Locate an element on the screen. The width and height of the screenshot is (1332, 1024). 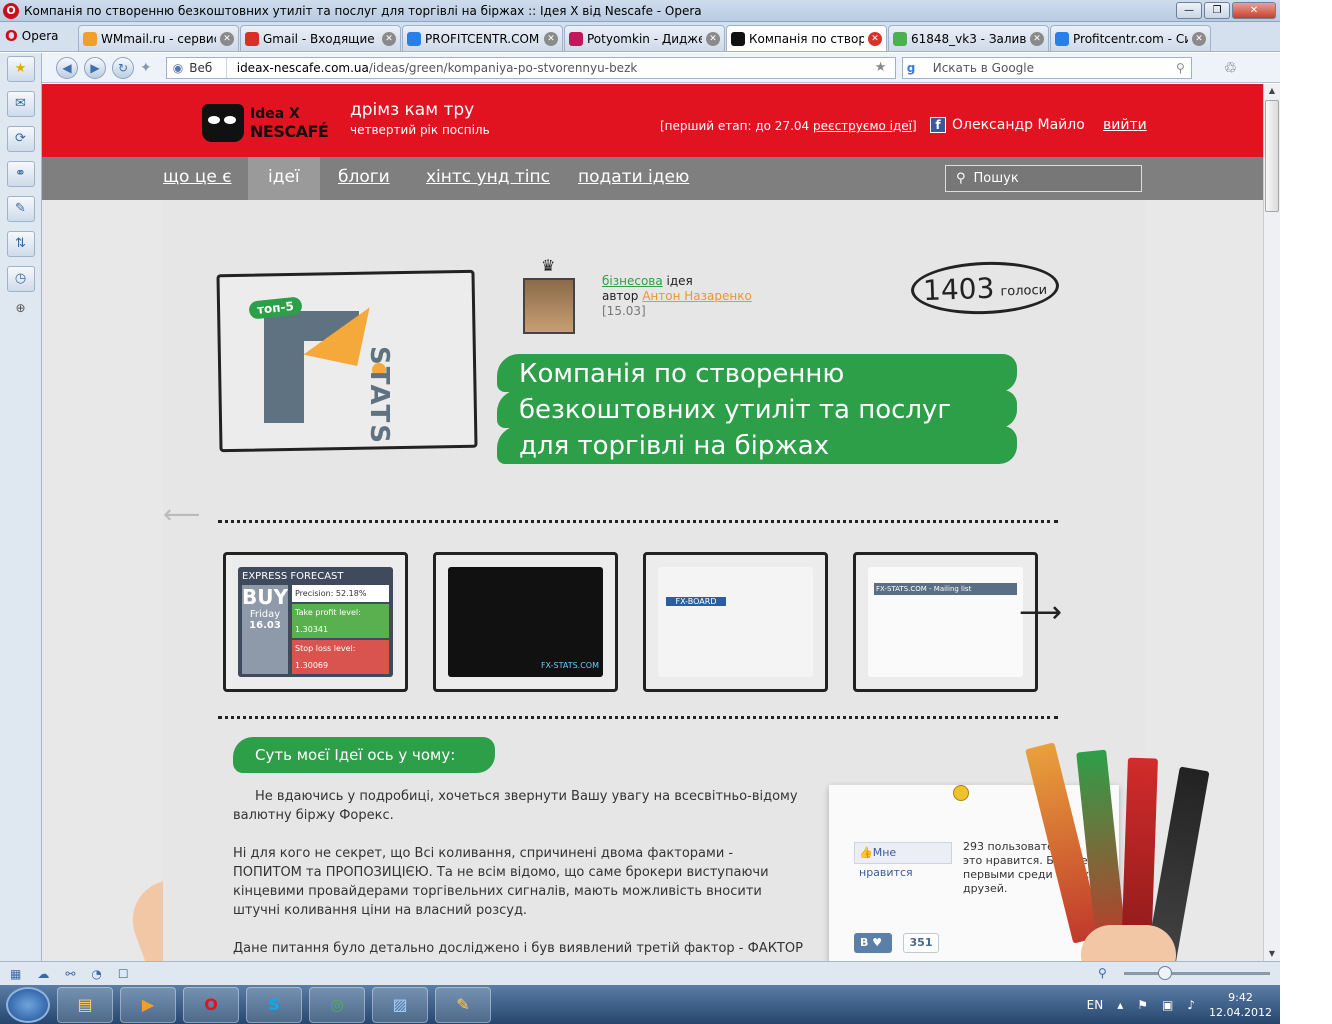
slider-next-arrow-icon: ⟶ is located at coordinates (1040, 612).